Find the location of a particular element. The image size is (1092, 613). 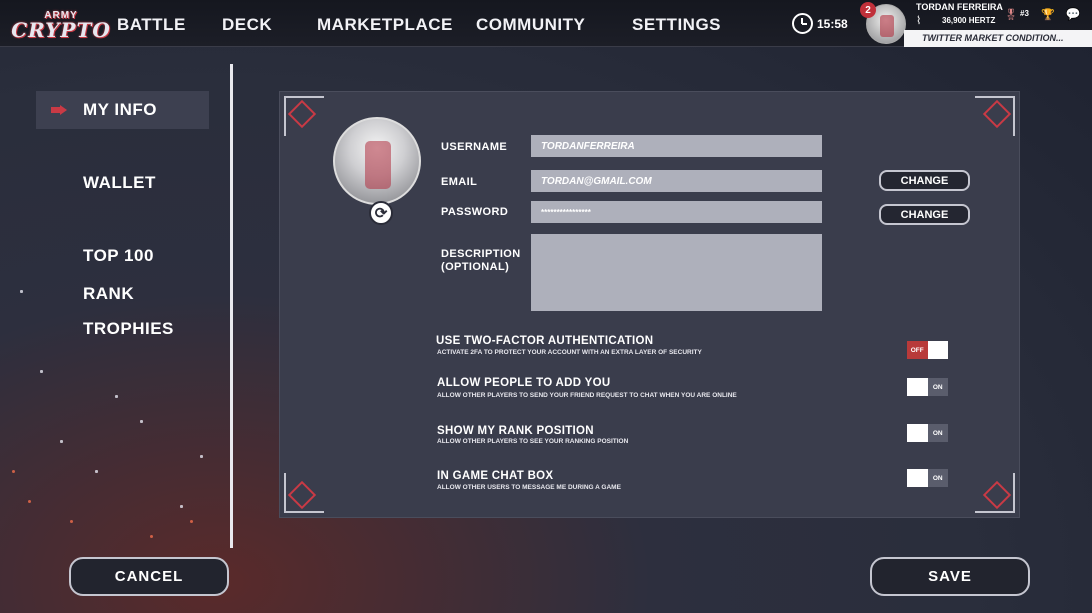

sidebar-item-my-info: MY INFO is located at coordinates (122, 110).